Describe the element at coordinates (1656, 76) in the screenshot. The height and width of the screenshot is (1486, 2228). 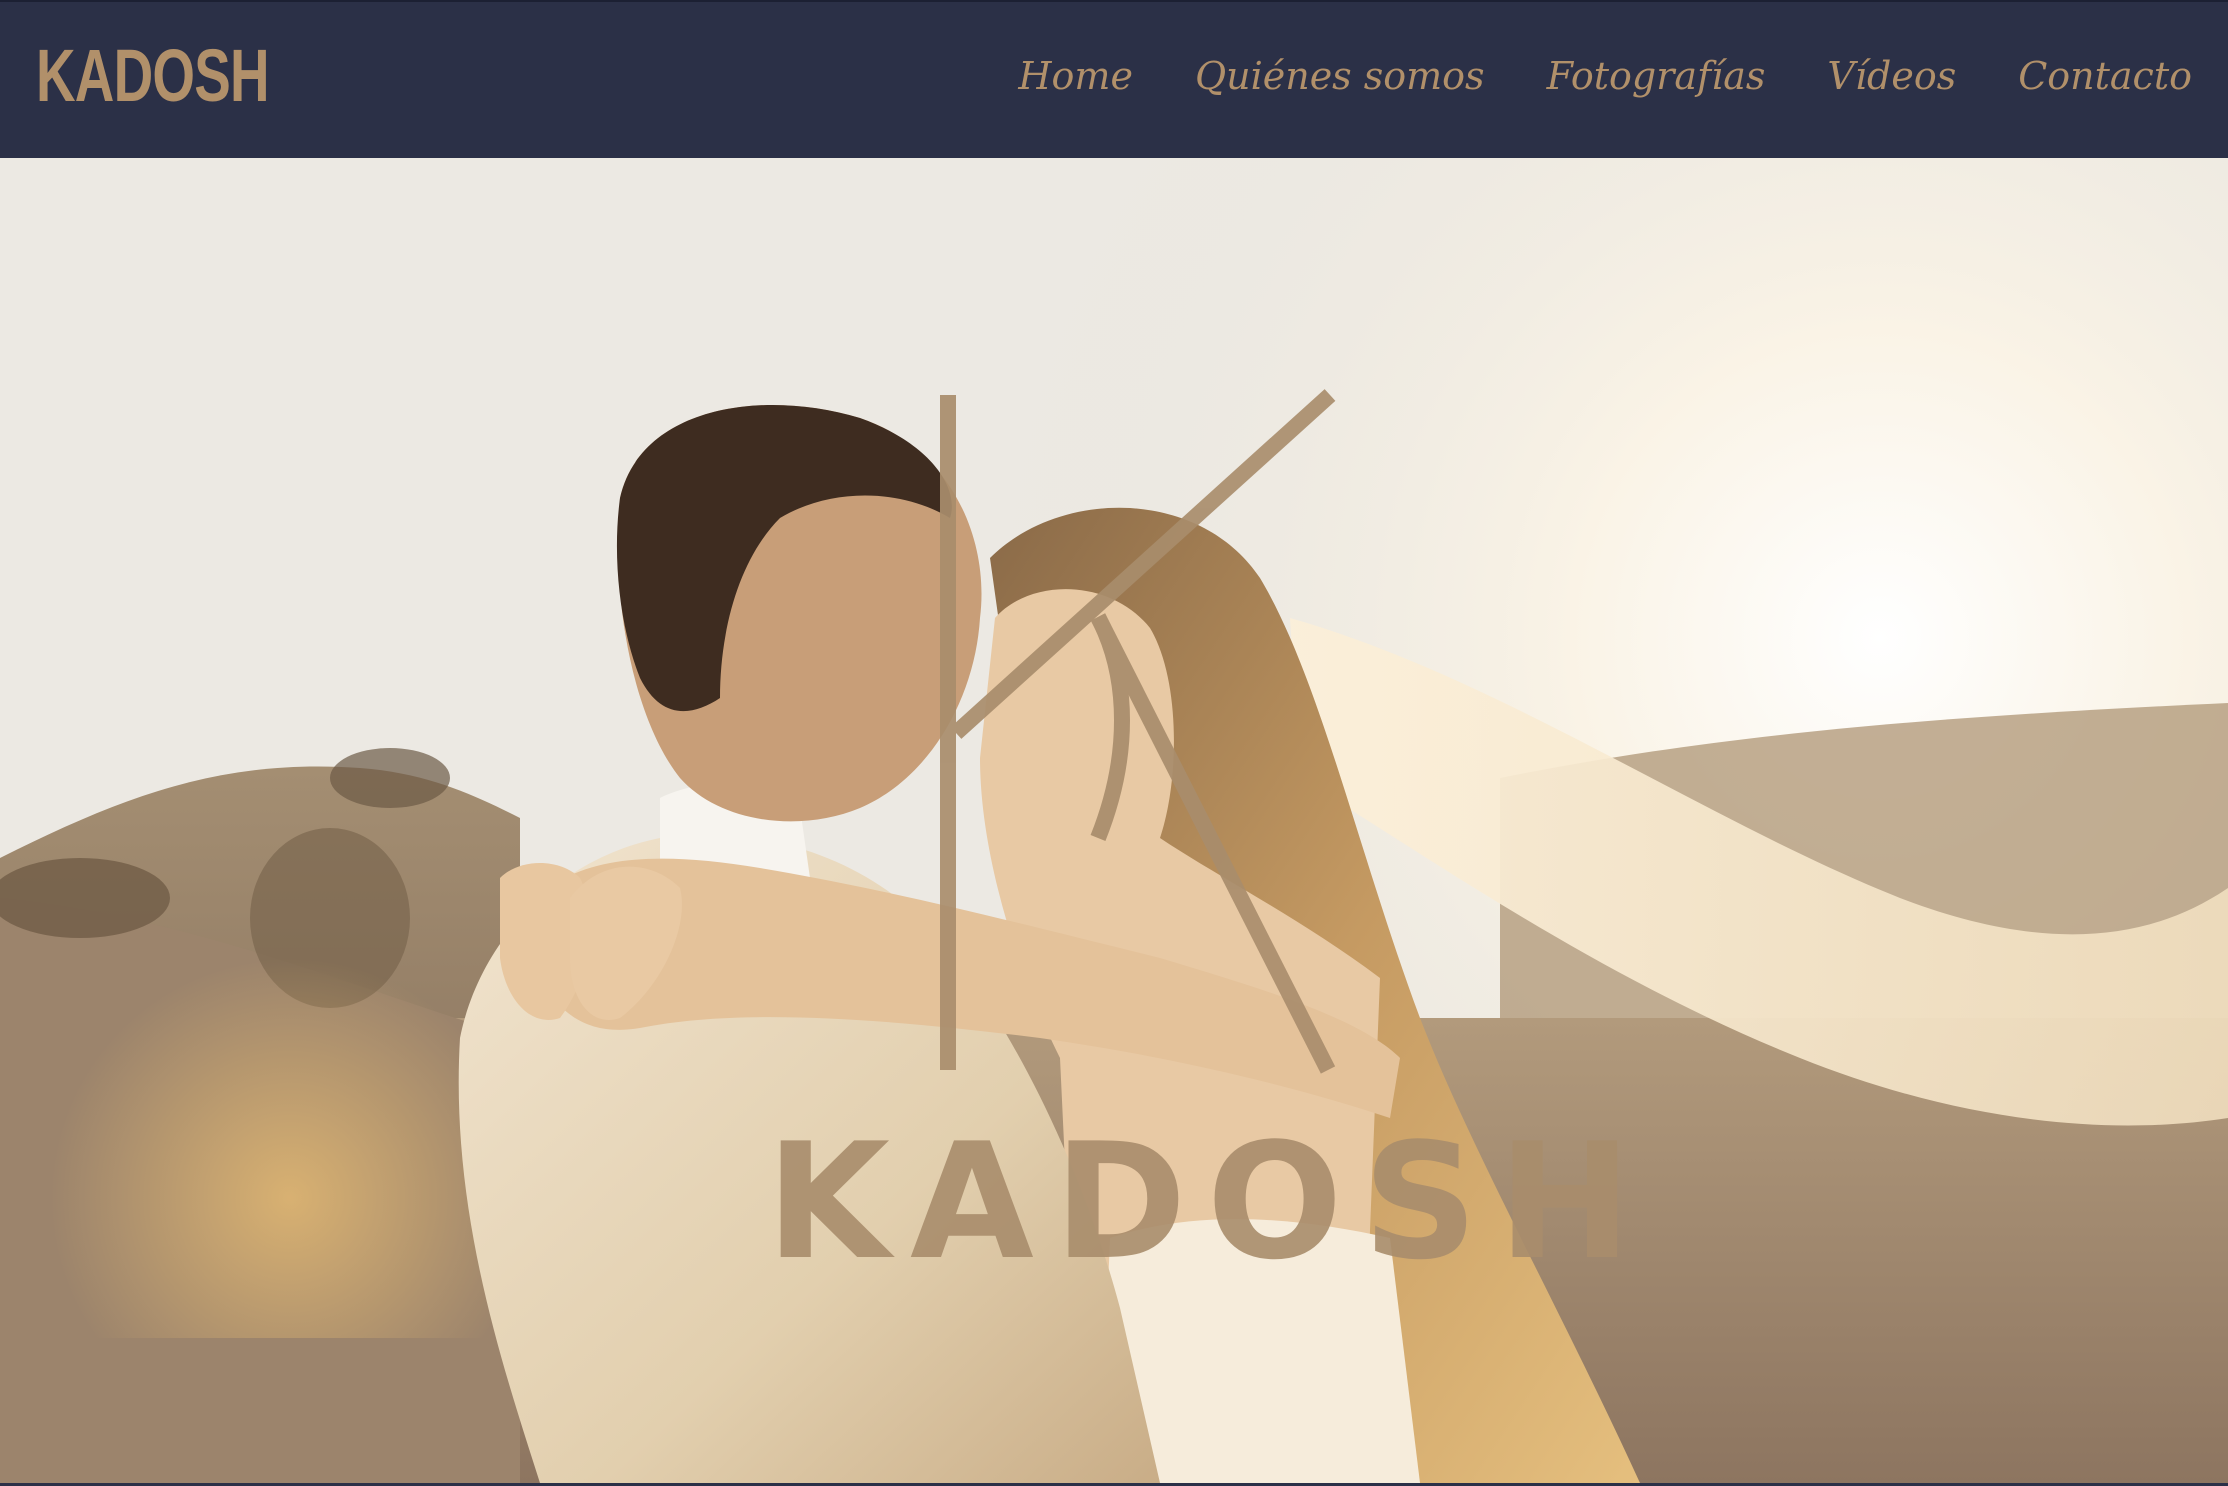
I see `nav-photos-link: Fotografías` at that location.